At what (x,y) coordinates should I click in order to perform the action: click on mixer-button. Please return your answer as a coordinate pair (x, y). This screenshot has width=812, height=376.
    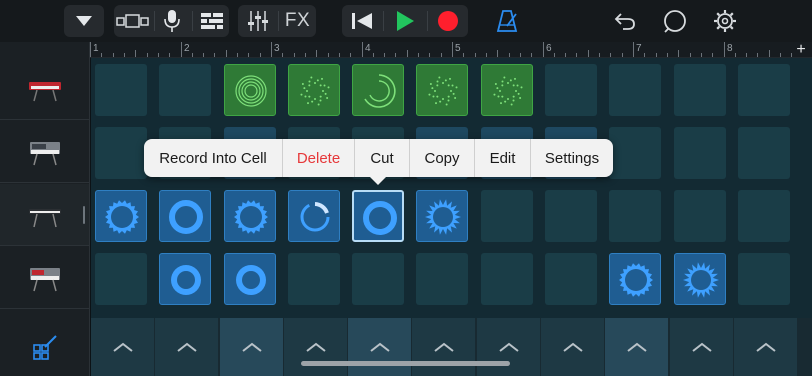
    Looking at the image, I should click on (258, 21).